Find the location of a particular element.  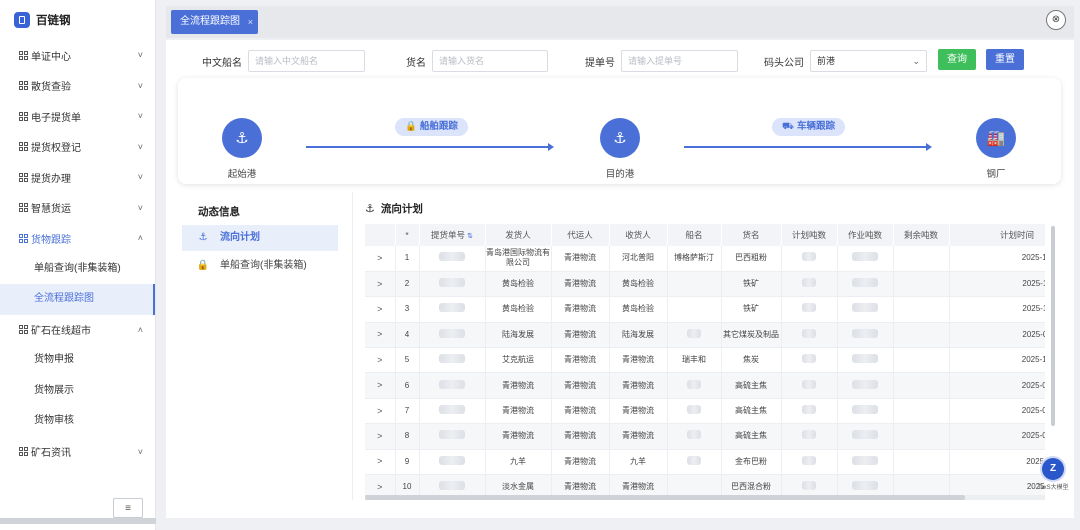

sidebar-scrollbar is located at coordinates (78, 521).